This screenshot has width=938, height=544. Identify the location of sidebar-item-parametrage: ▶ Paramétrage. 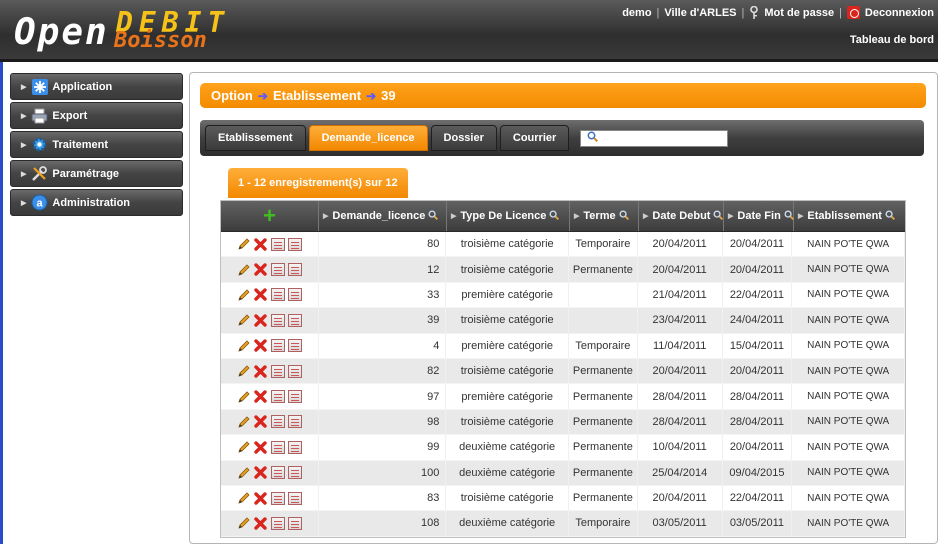
(96, 173).